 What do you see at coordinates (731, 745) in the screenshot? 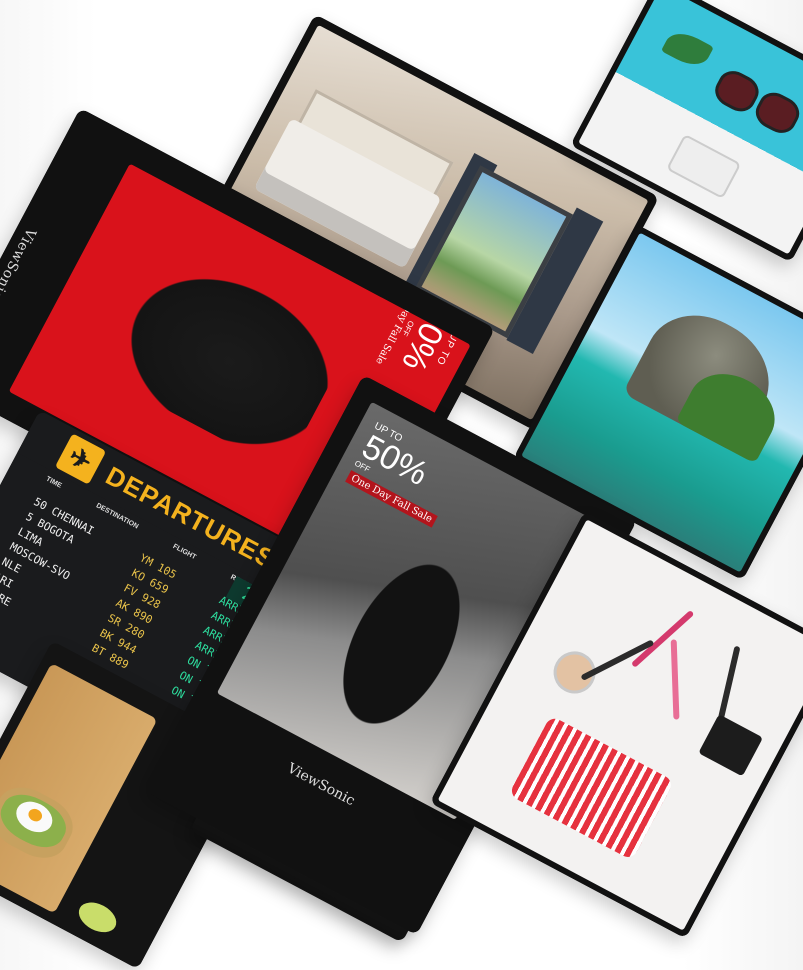
I see `eyeshadow-palette` at bounding box center [731, 745].